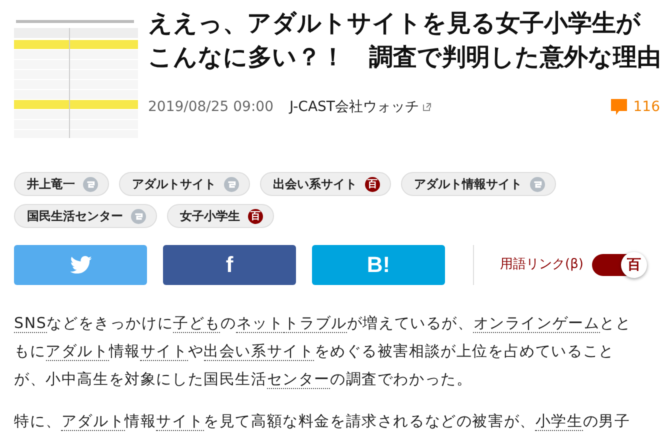 The height and width of the screenshot is (436, 662). What do you see at coordinates (405, 40) in the screenshot?
I see `article-title: ええっ、アダルトサイトを見る女子小学生がこんなに多い？！ 調査で判明した意外な理由` at bounding box center [405, 40].